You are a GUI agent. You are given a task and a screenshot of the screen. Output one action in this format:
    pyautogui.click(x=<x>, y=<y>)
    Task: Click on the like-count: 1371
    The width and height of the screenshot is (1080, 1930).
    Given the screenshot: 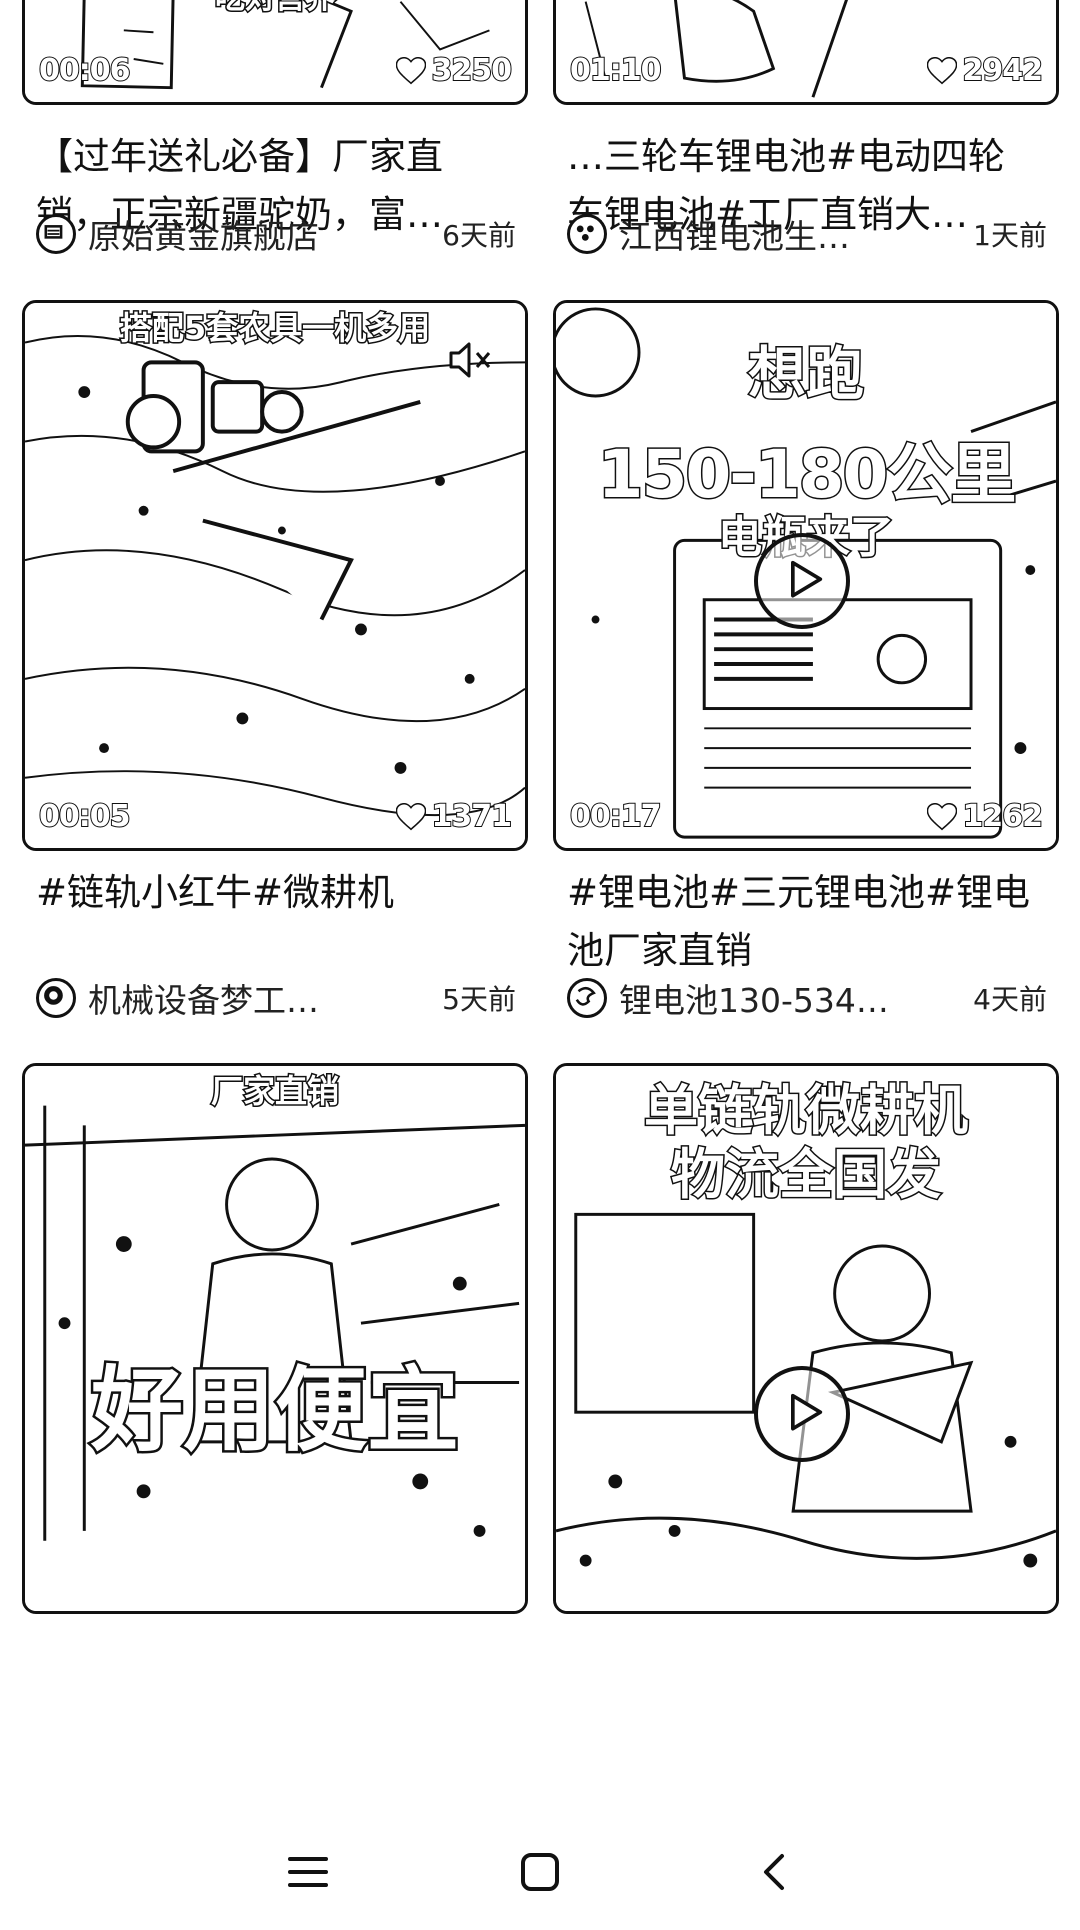 What is the action you would take?
    pyautogui.click(x=454, y=816)
    